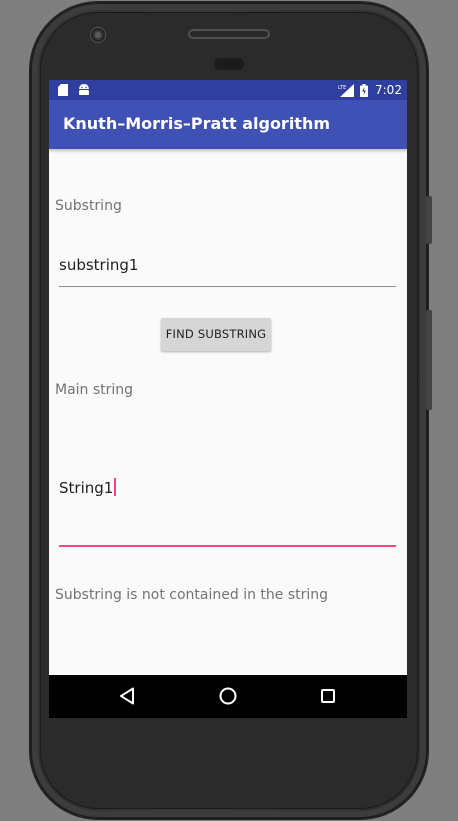  Describe the element at coordinates (86, 488) in the screenshot. I see `main-string-input-text: String1` at that location.